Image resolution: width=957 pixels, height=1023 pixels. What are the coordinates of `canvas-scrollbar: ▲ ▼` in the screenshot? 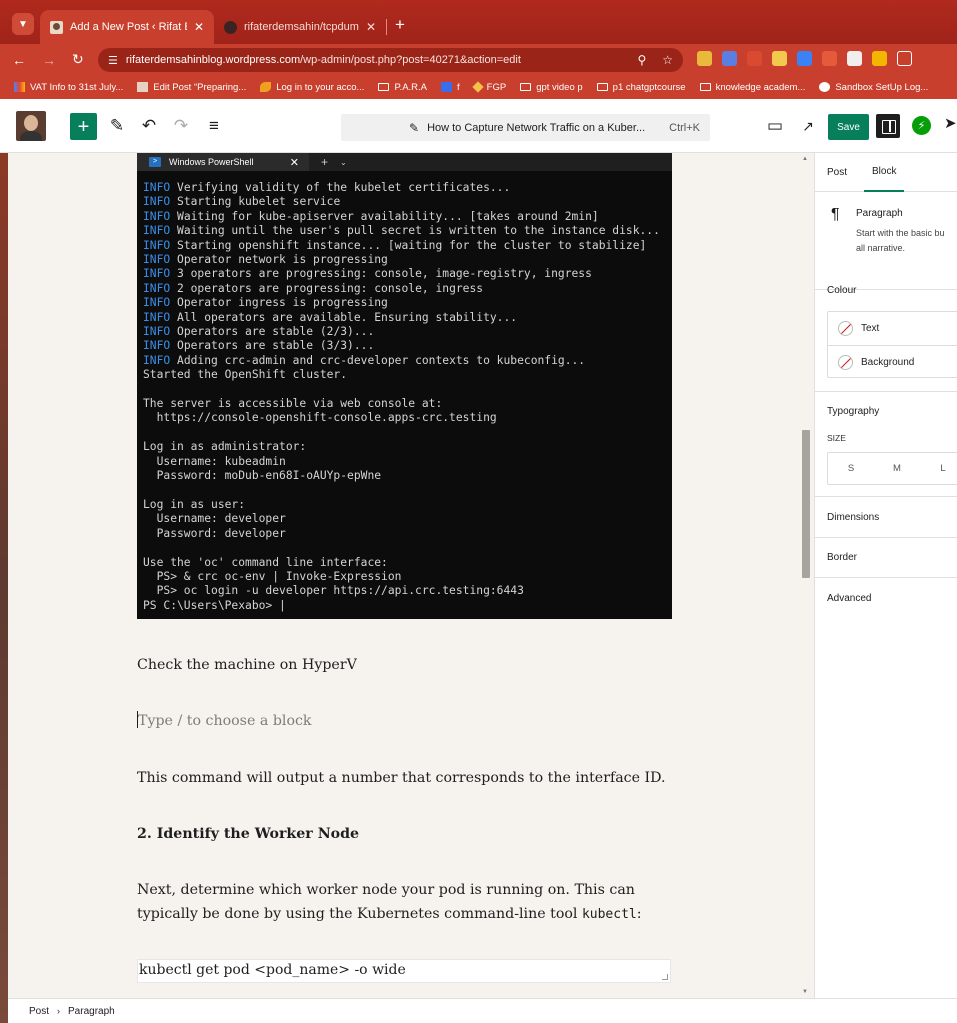 It's located at (806, 575).